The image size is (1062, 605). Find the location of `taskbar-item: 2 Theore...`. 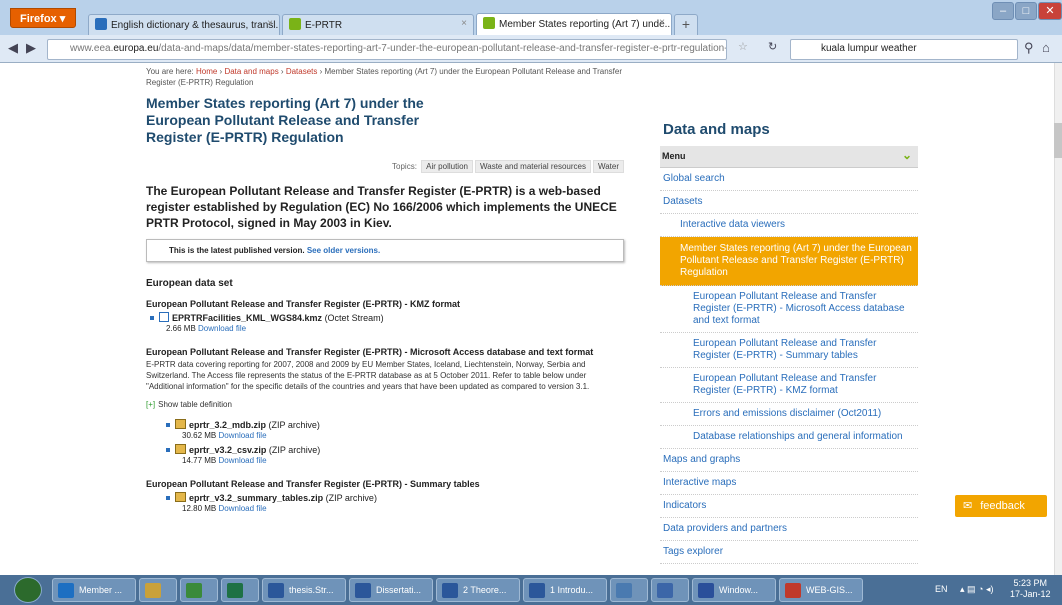

taskbar-item: 2 Theore... is located at coordinates (478, 590).